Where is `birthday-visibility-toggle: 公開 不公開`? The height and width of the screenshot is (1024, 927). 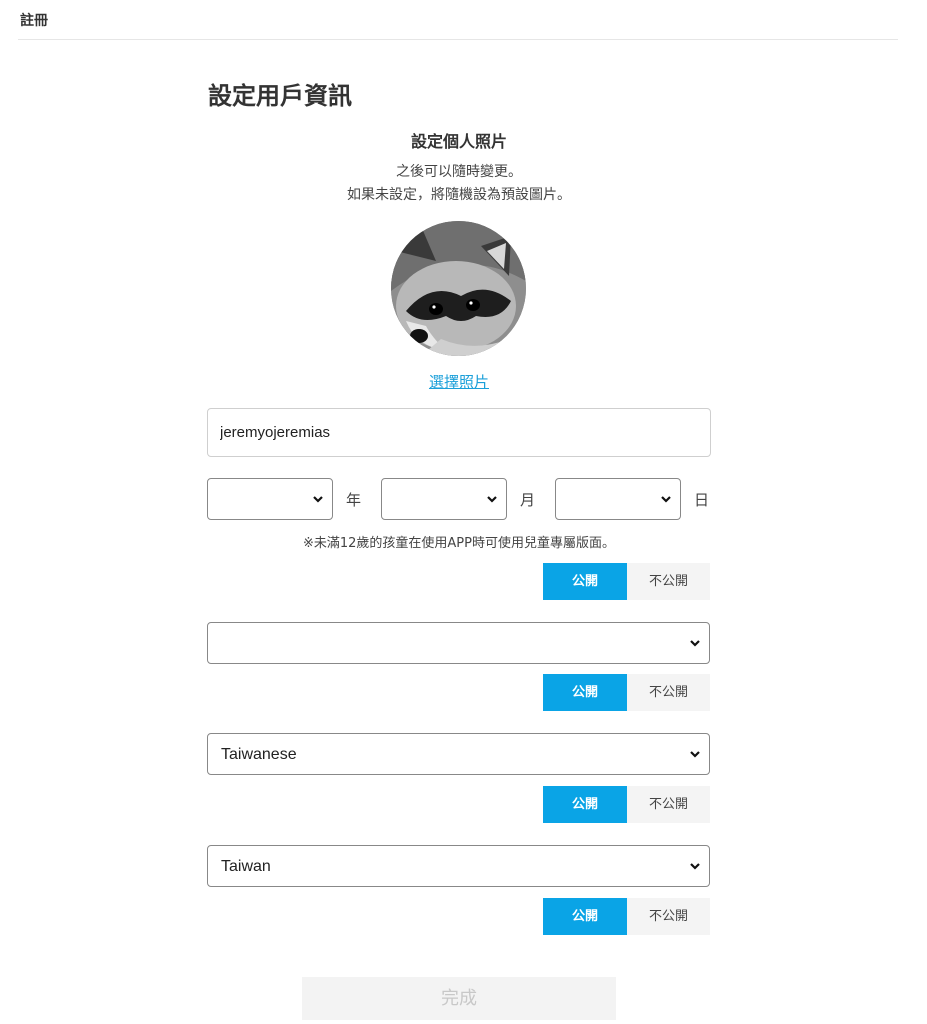 birthday-visibility-toggle: 公開 不公開 is located at coordinates (626, 581).